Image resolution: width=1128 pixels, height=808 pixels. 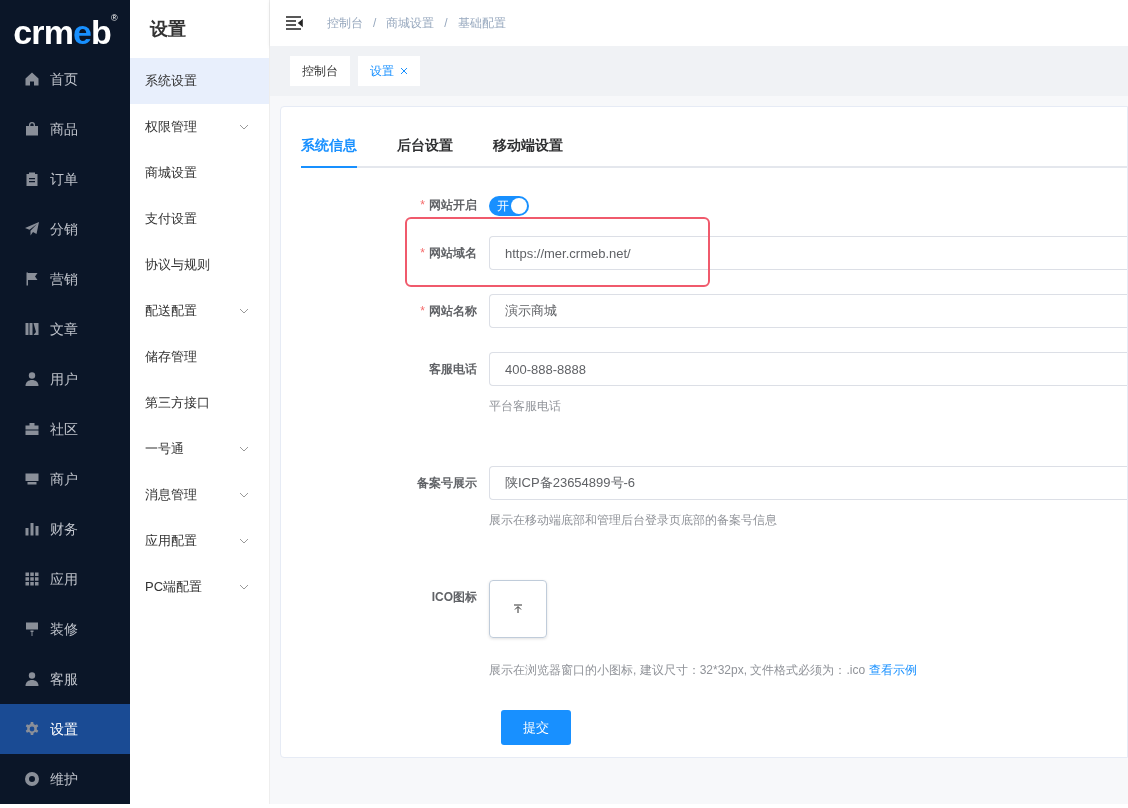 I want to click on close-icon, so click(x=404, y=71).